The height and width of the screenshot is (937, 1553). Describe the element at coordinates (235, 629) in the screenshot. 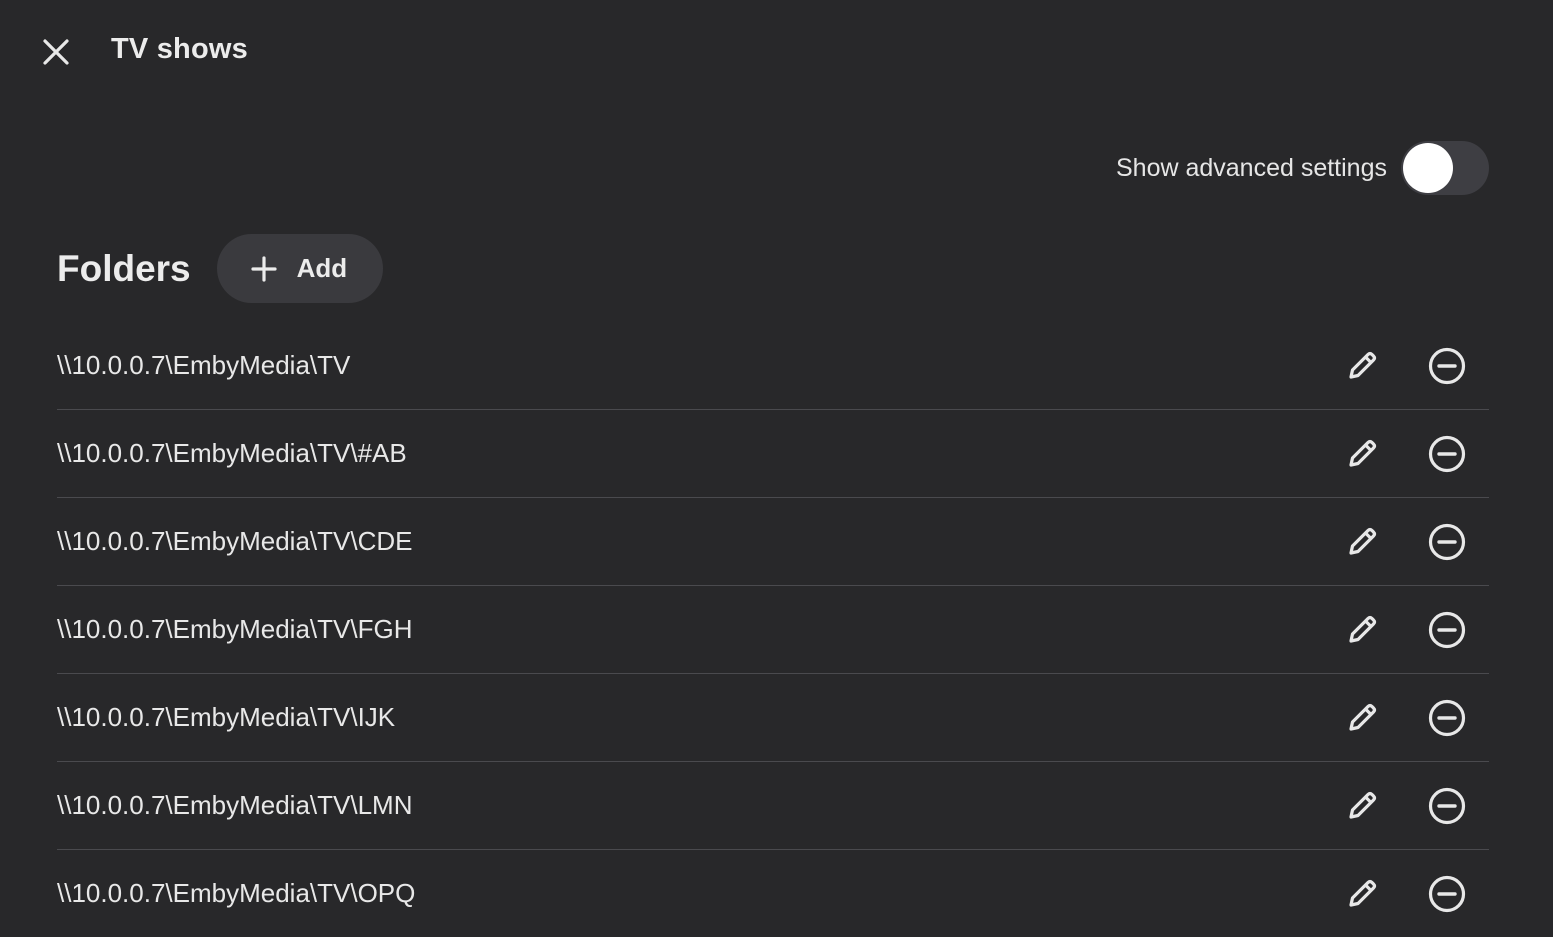

I see `folder-path: \\10.0.0.7\EmbyMedia\TV\FGH` at that location.